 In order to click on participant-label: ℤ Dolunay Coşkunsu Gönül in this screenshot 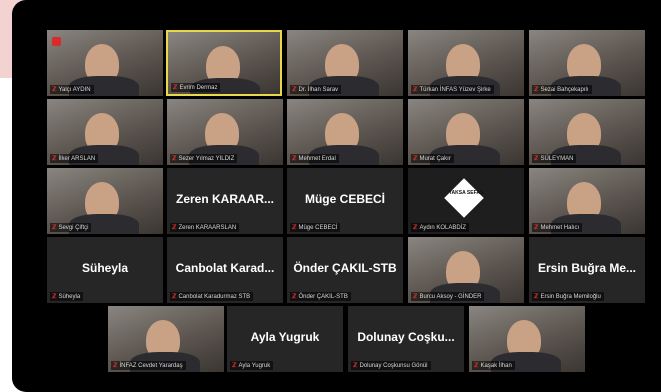, I will do `click(391, 365)`.